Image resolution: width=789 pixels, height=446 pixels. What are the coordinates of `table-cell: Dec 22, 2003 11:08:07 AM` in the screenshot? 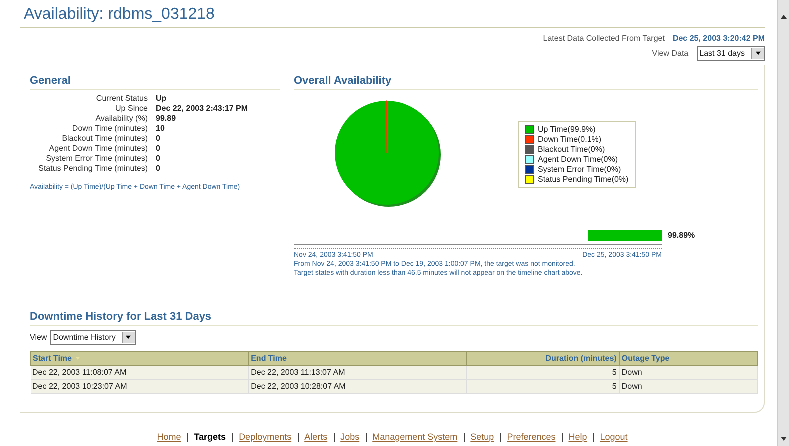 It's located at (139, 373).